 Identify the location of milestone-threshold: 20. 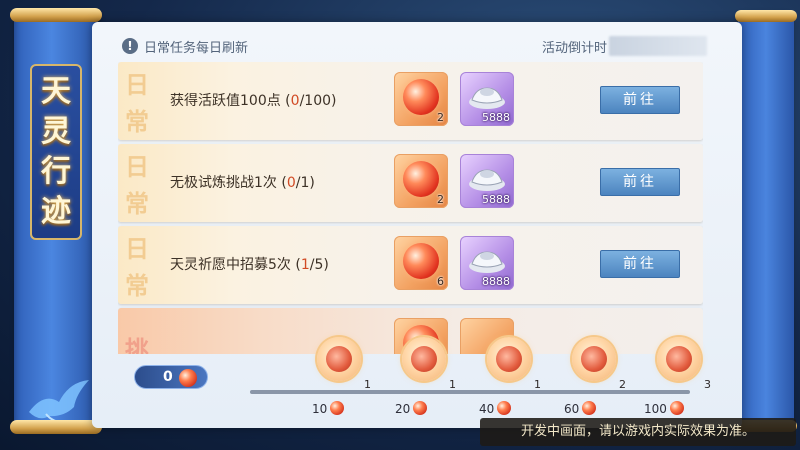
(411, 408).